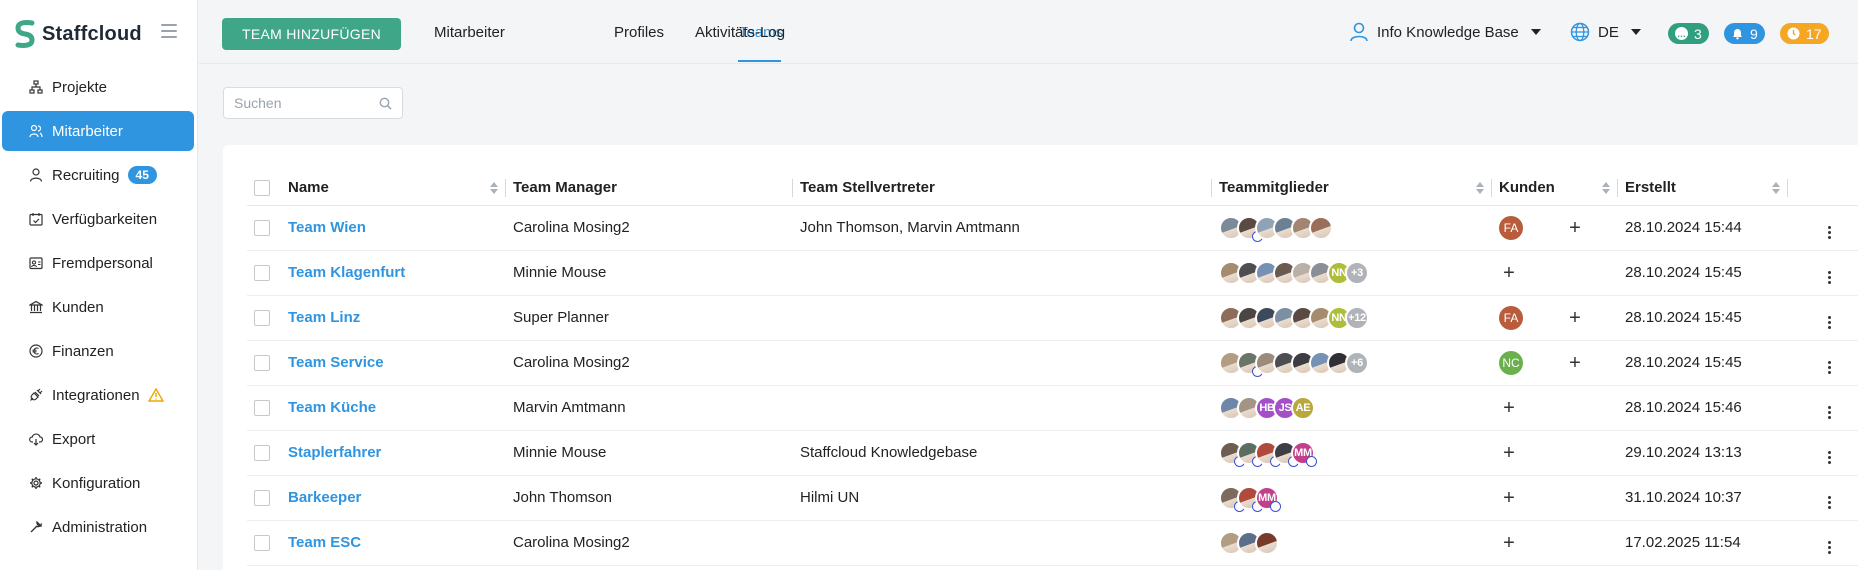 Image resolution: width=1858 pixels, height=570 pixels. What do you see at coordinates (80, 87) in the screenshot?
I see `sidebar-item-label: Projekte` at bounding box center [80, 87].